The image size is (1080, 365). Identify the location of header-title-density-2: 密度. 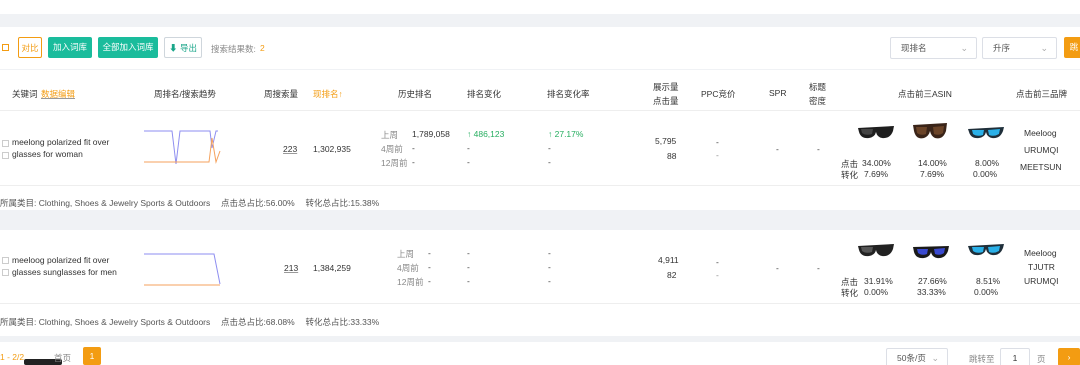
(818, 101).